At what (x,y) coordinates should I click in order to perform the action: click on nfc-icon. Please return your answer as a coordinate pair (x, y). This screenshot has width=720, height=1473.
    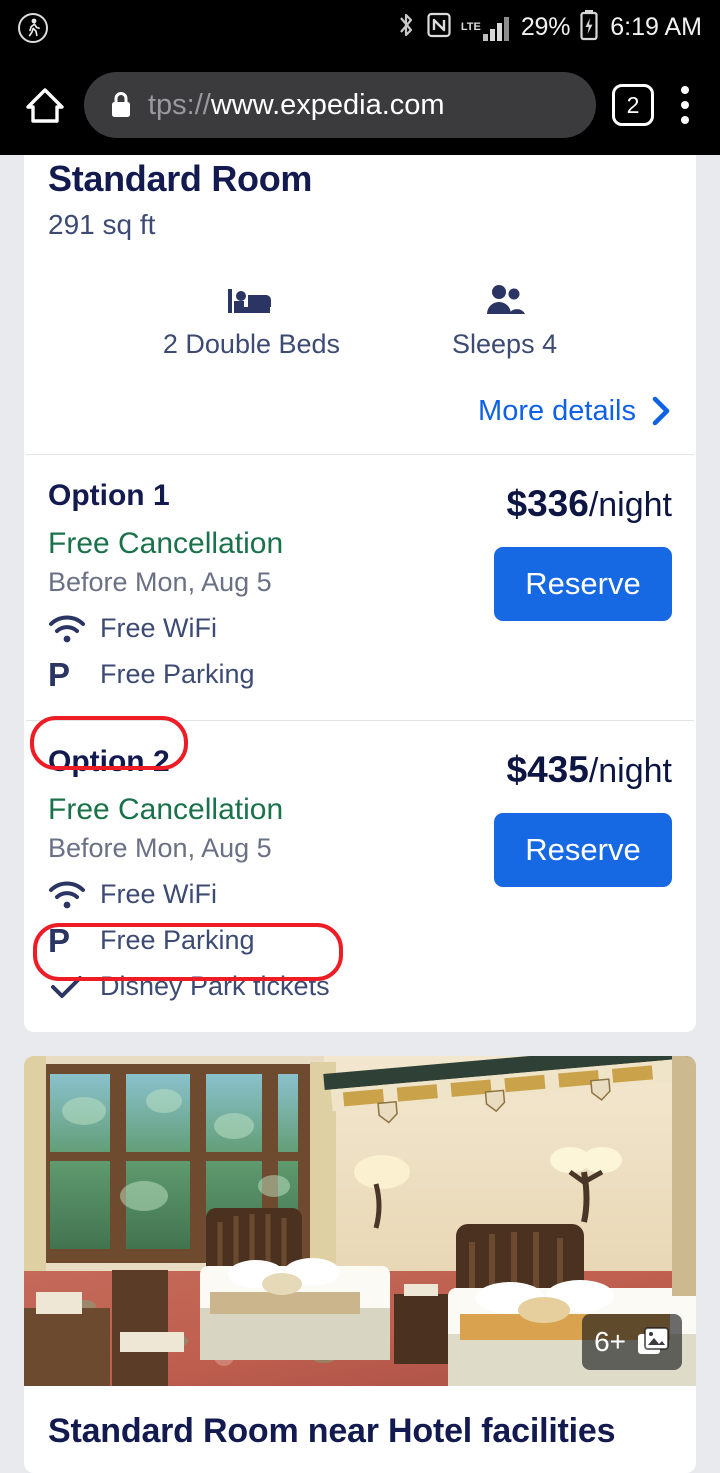
    Looking at the image, I should click on (439, 27).